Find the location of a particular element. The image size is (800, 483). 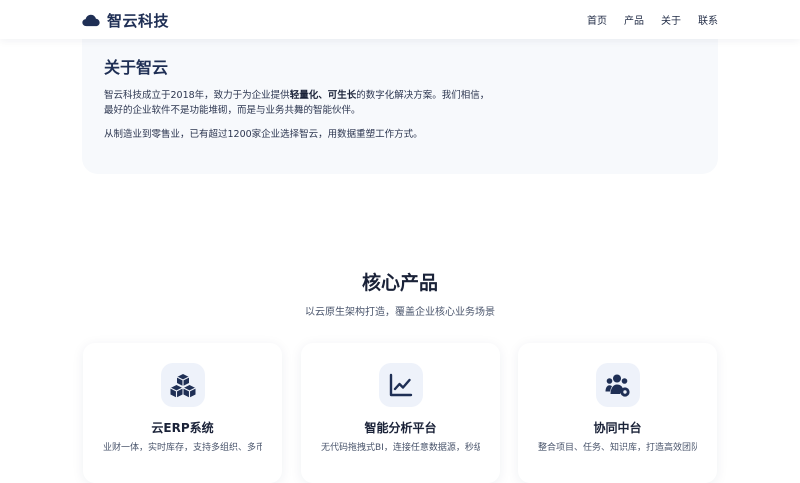

product-card-desc: 业财一体，实时库存，支持多组织、多币 is located at coordinates (182, 448).